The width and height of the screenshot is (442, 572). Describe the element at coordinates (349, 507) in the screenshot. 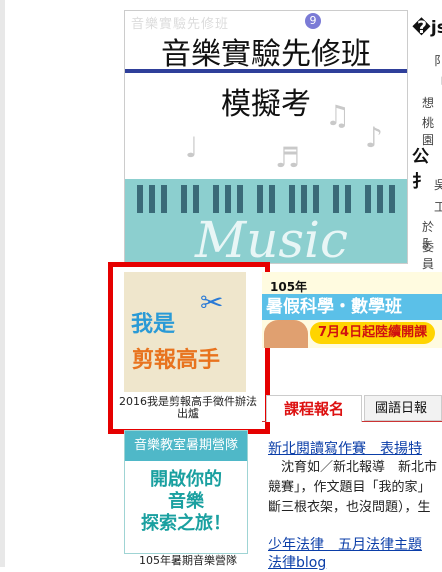

I see `news-snippet: 斷三根衣架，也沒問題），生` at that location.